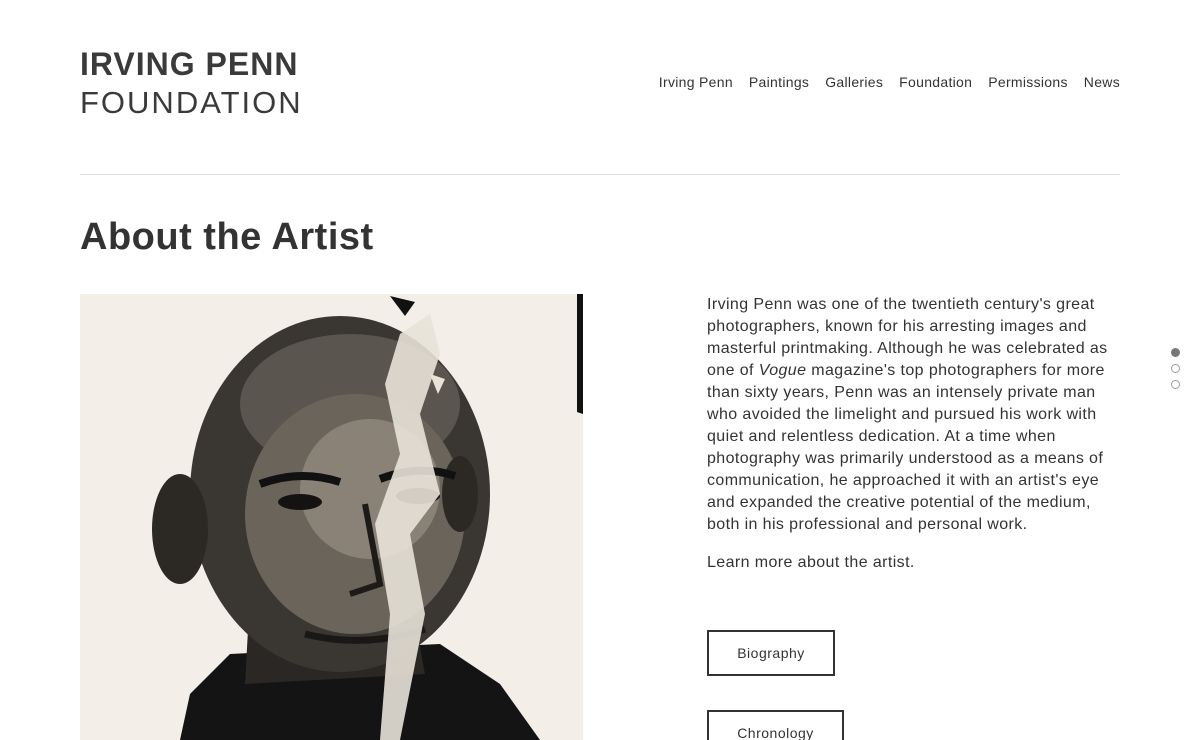 This screenshot has width=1200, height=740. Describe the element at coordinates (1102, 82) in the screenshot. I see `nav-item-news: News` at that location.